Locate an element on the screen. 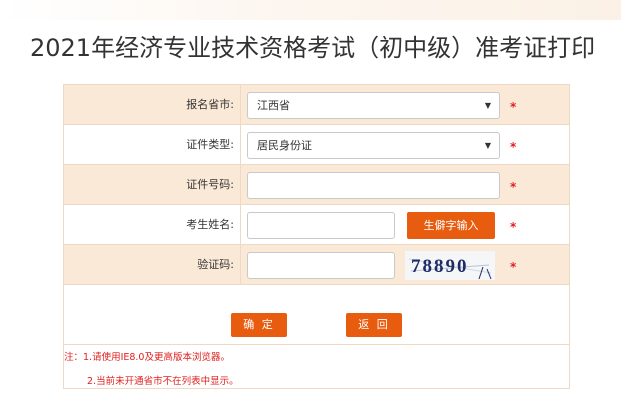  name-input is located at coordinates (321, 225).